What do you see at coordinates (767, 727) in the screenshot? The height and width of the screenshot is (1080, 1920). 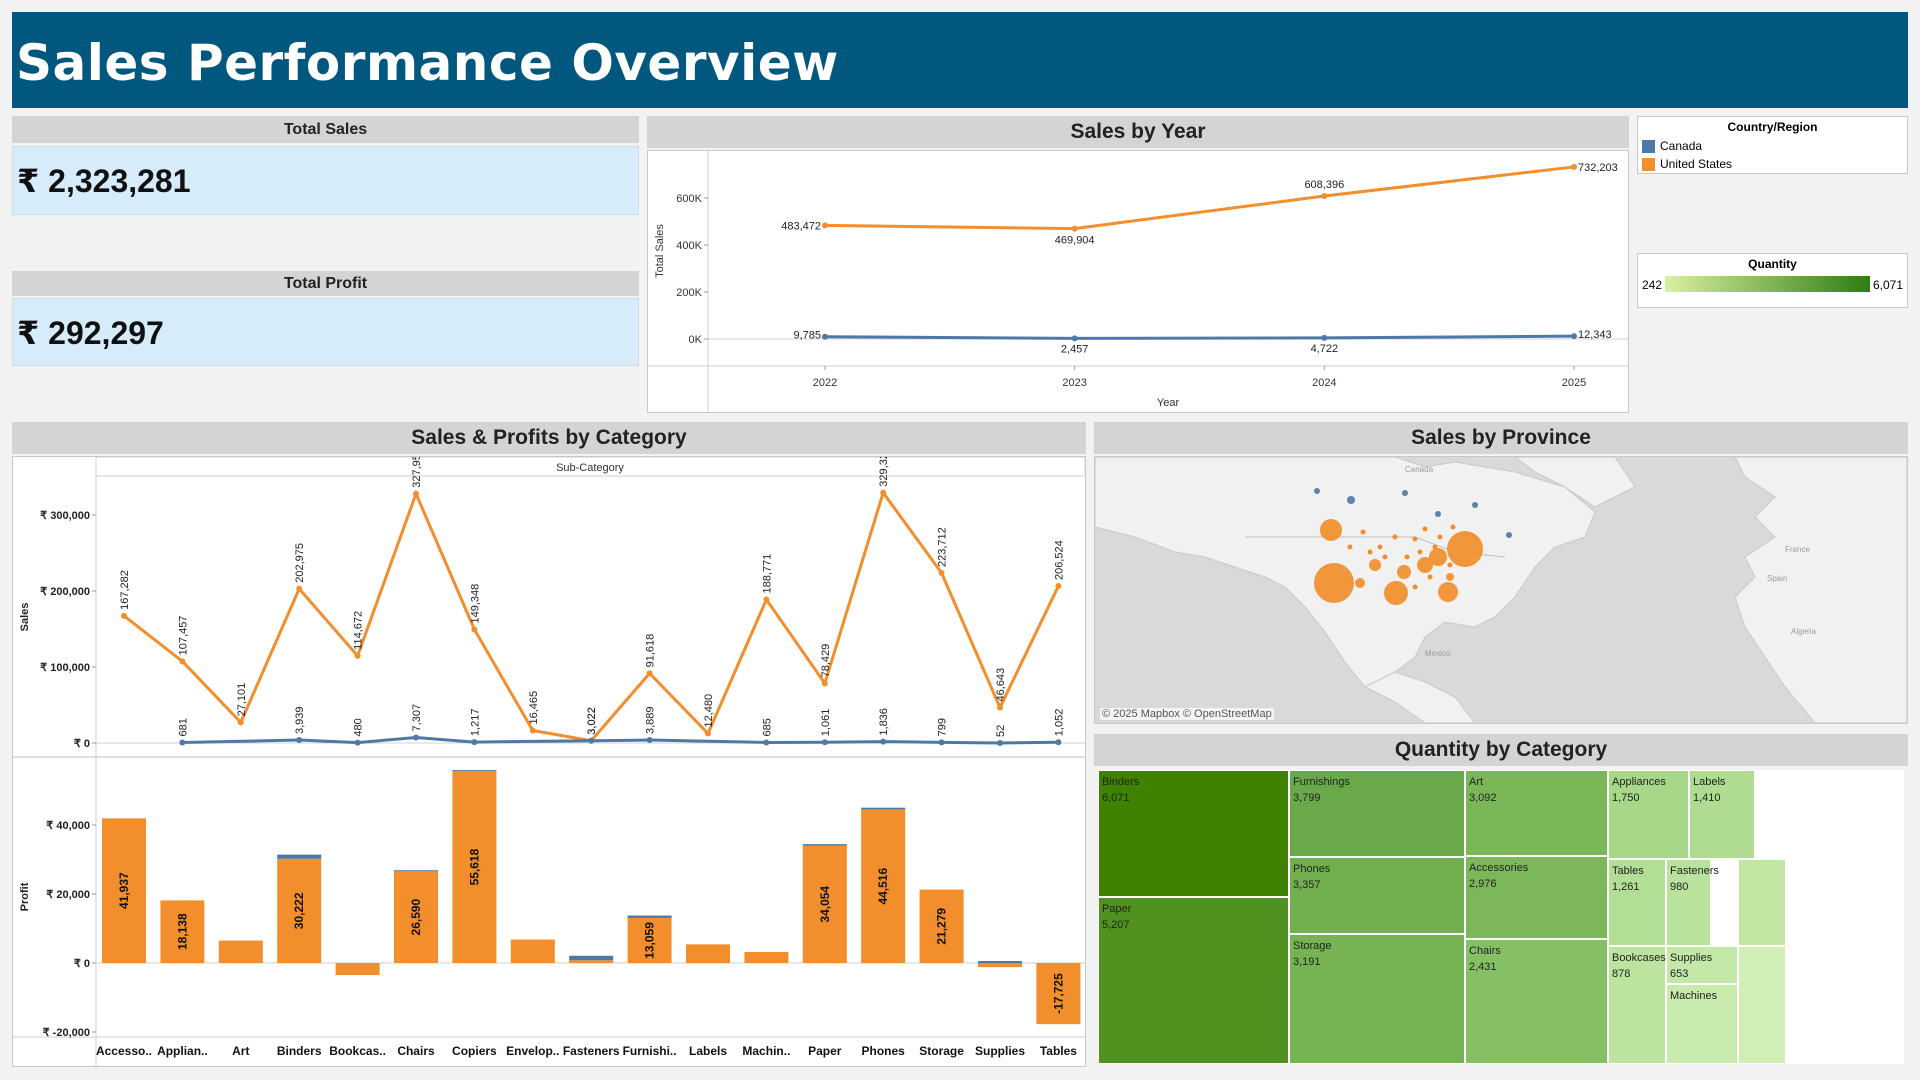 I see `data-label: 685` at bounding box center [767, 727].